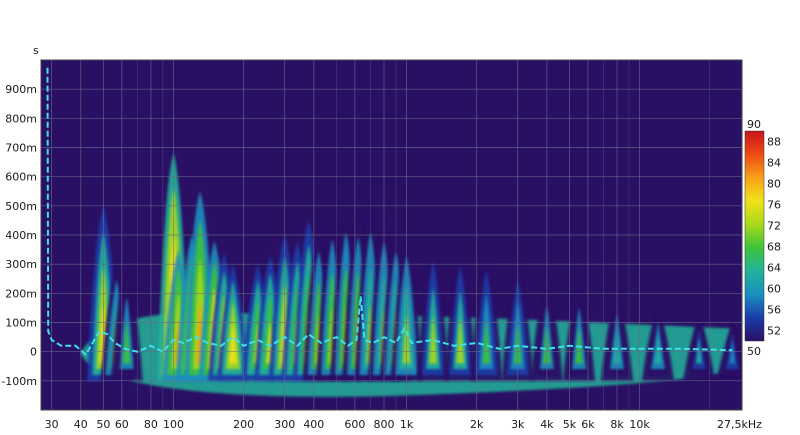 The height and width of the screenshot is (435, 800). What do you see at coordinates (33, 352) in the screenshot?
I see `y-tick-label: 0` at bounding box center [33, 352].